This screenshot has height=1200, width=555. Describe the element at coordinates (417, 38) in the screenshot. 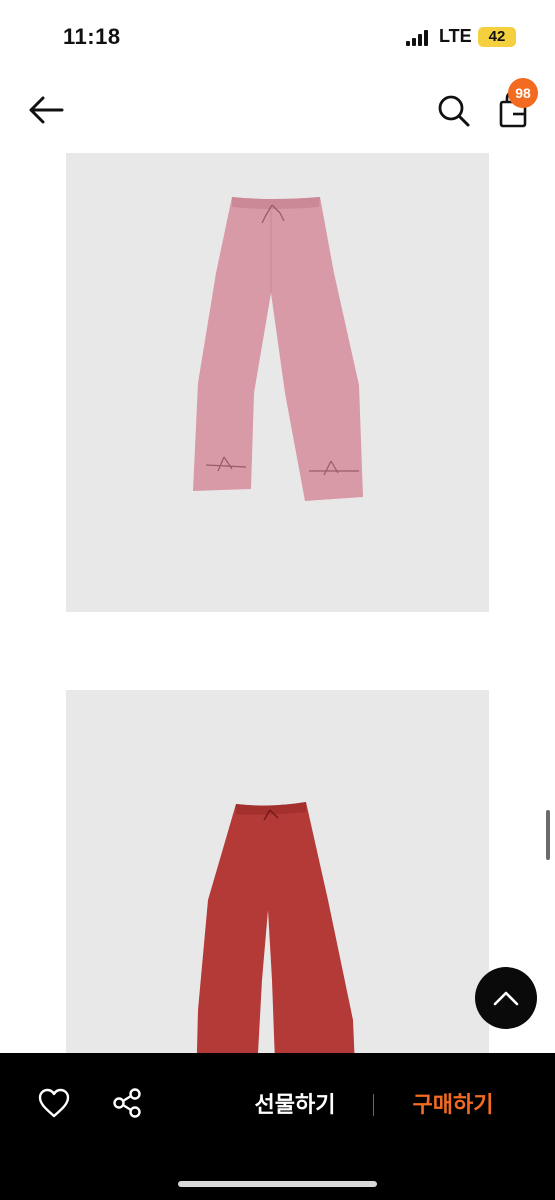

I see `signal-icon` at that location.